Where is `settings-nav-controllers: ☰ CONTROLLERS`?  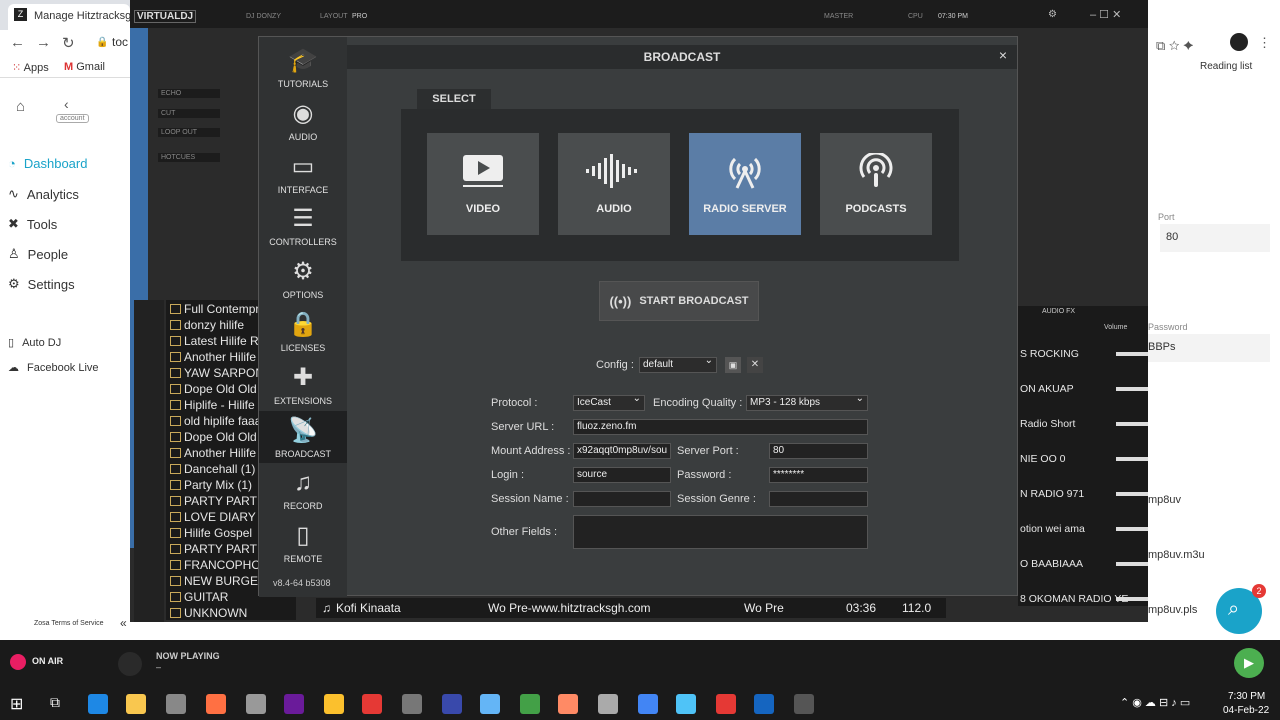 settings-nav-controllers: ☰ CONTROLLERS is located at coordinates (303, 225).